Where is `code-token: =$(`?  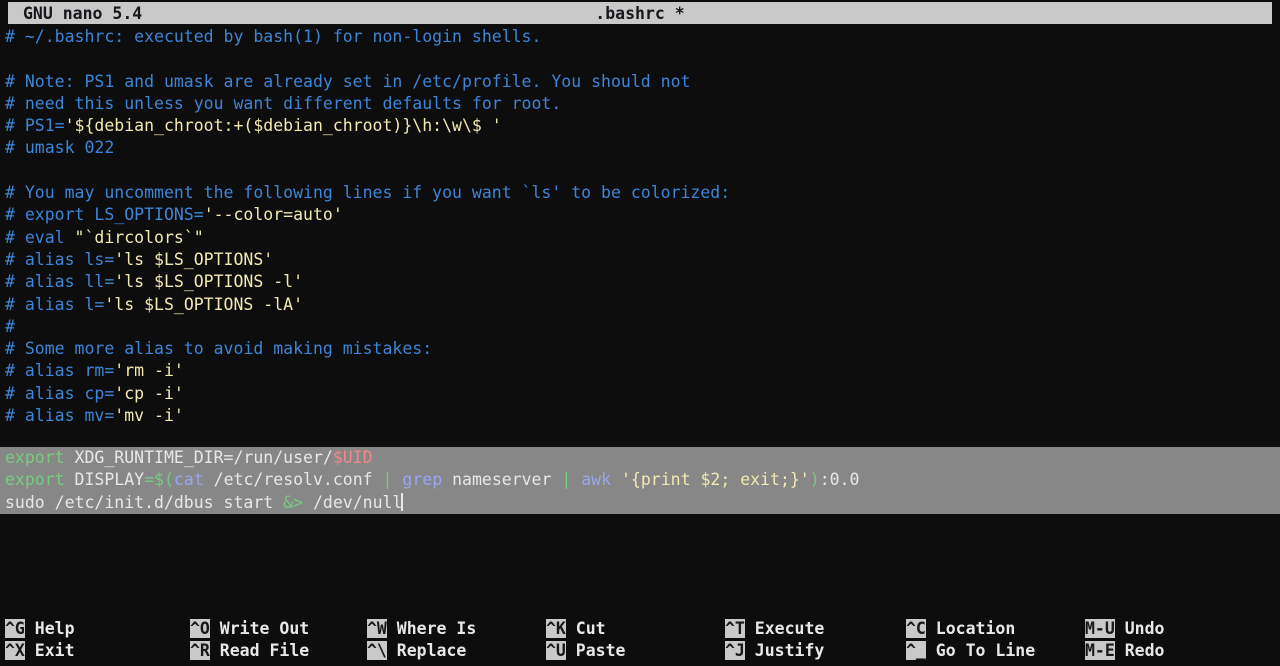 code-token: =$( is located at coordinates (159, 480).